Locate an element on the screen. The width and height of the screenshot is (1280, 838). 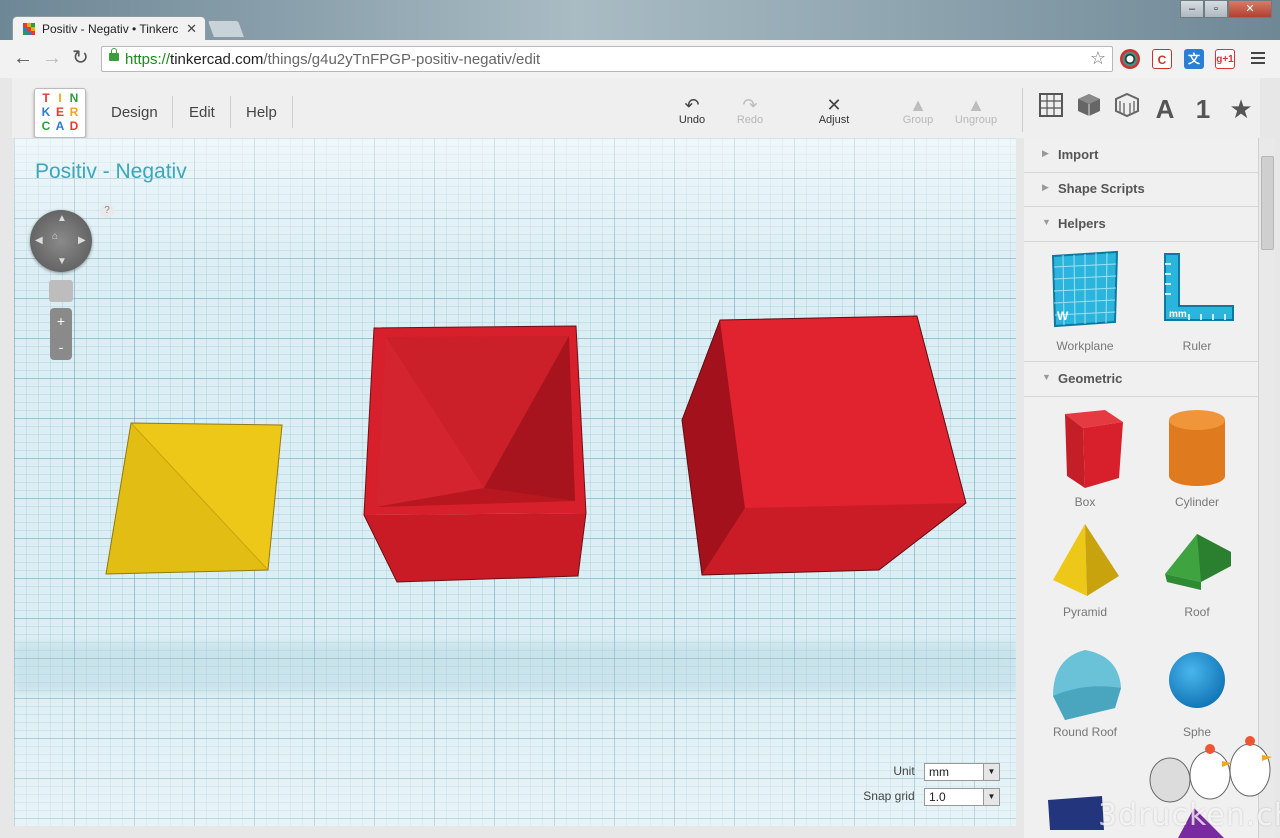
section-helpers: ▼ Helpers is located at coordinates (1142, 224).